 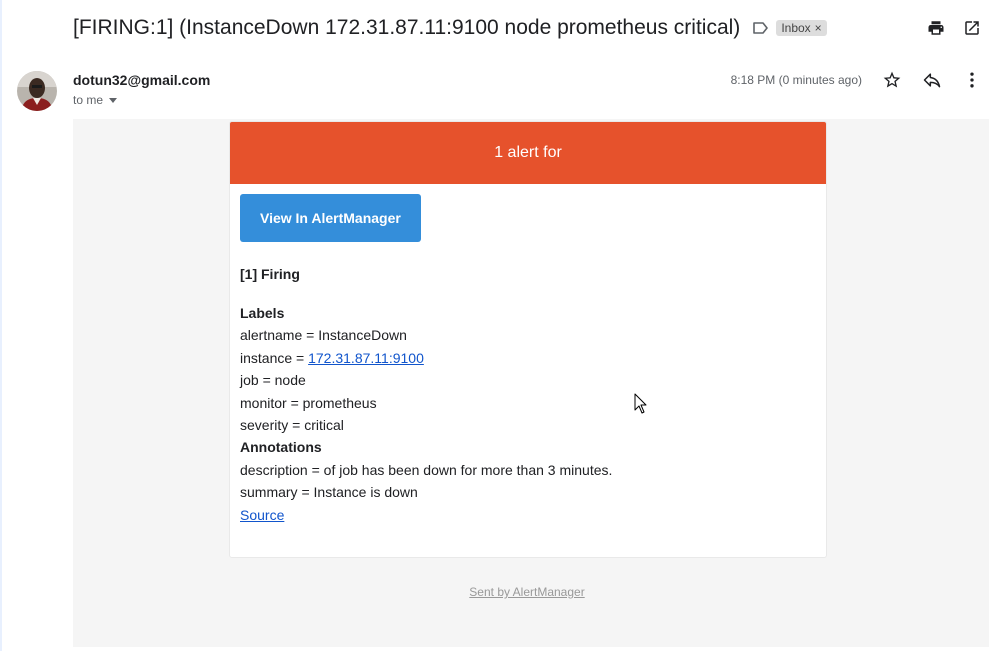 I want to click on alert-header-text: 1 alert for, so click(x=528, y=152).